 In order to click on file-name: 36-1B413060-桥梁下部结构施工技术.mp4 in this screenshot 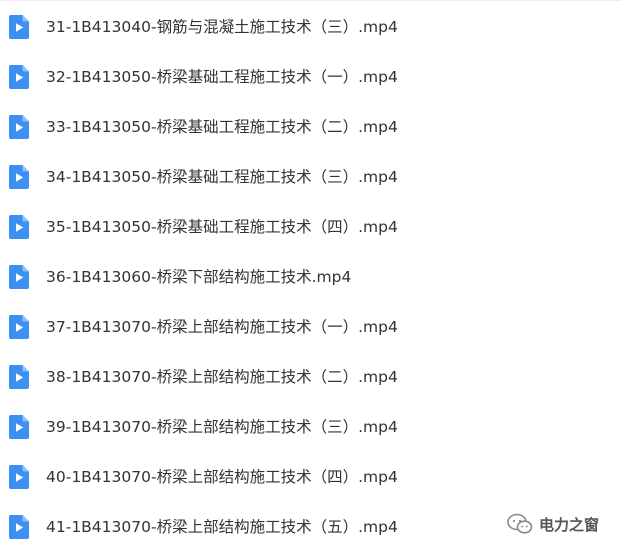, I will do `click(198, 277)`.